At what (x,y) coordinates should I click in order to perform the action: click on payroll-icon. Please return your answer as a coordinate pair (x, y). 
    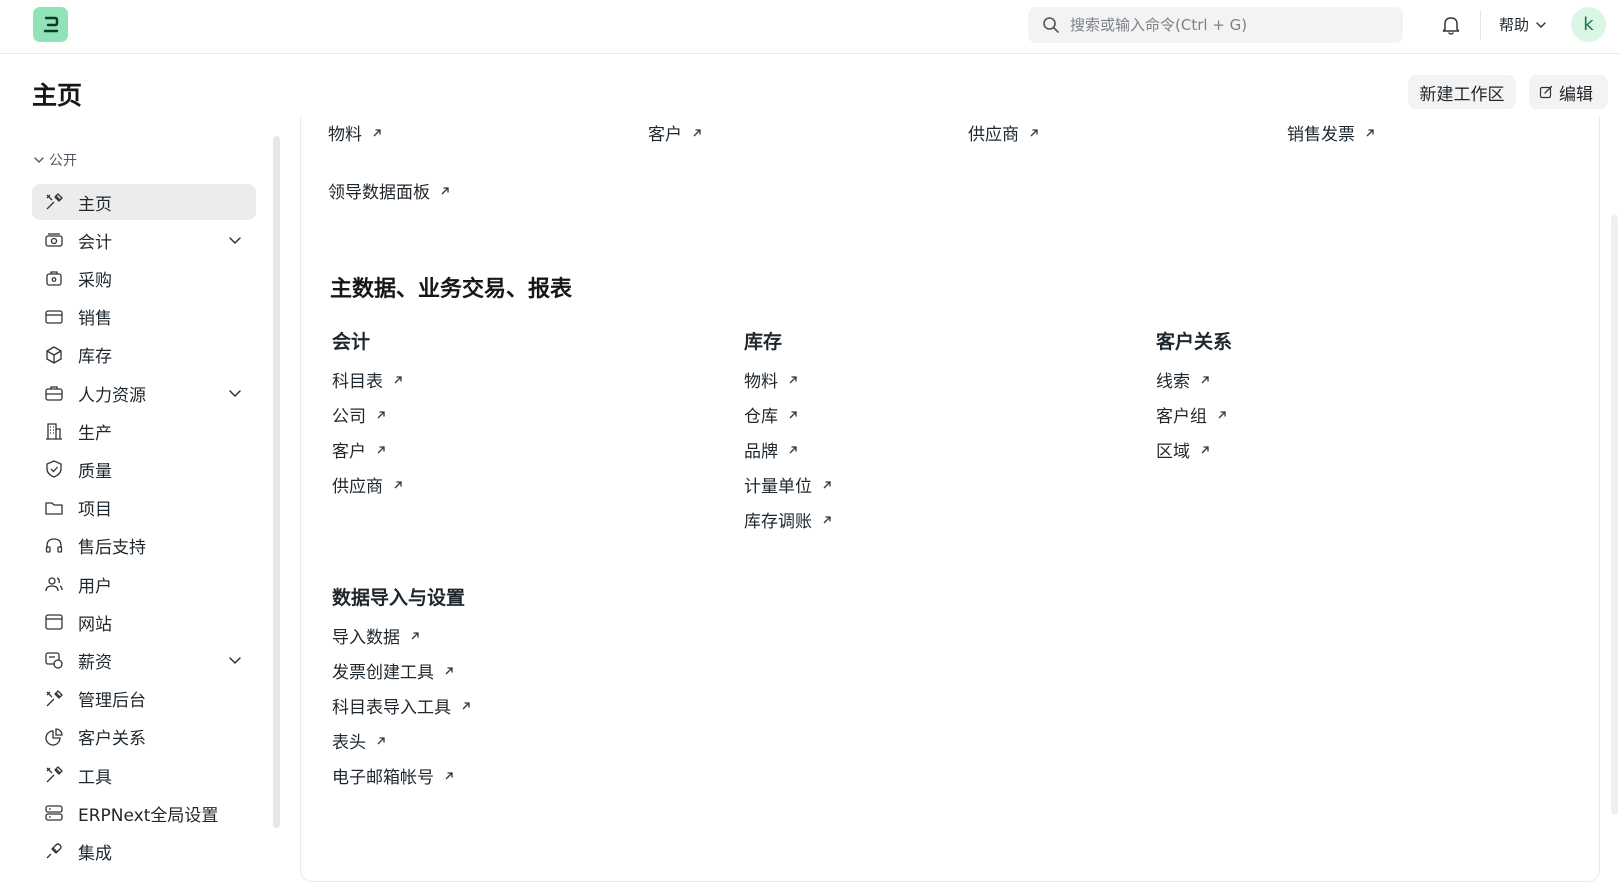
    Looking at the image, I should click on (54, 660).